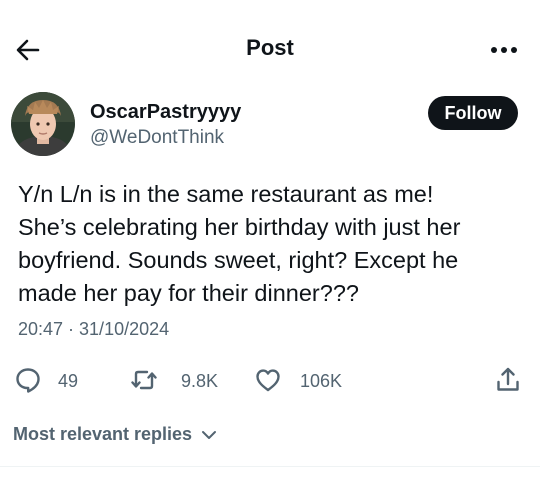 This screenshot has width=540, height=477. Describe the element at coordinates (157, 138) in the screenshot. I see `user-handle: @WeDontThink` at that location.